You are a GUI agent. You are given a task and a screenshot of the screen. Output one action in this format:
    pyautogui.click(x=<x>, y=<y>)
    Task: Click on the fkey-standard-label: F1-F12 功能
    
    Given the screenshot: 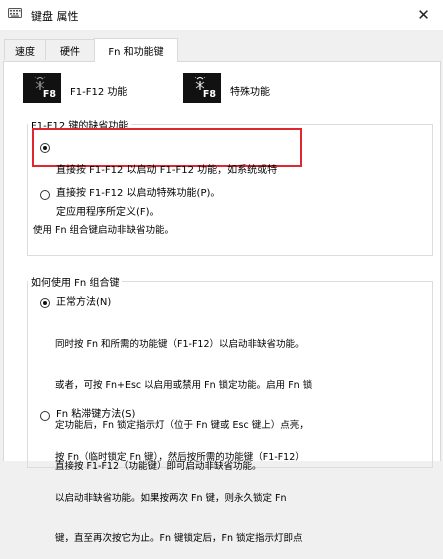 What is the action you would take?
    pyautogui.click(x=99, y=92)
    